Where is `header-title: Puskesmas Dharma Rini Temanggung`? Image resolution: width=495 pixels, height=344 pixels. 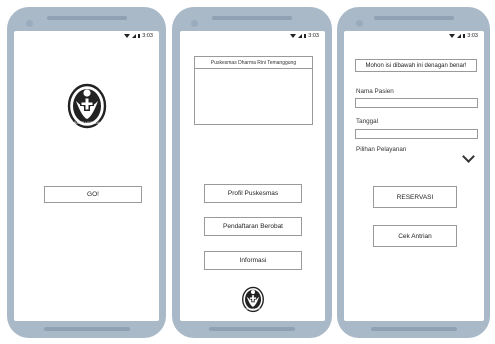 header-title: Puskesmas Dharma Rini Temanggung is located at coordinates (253, 63).